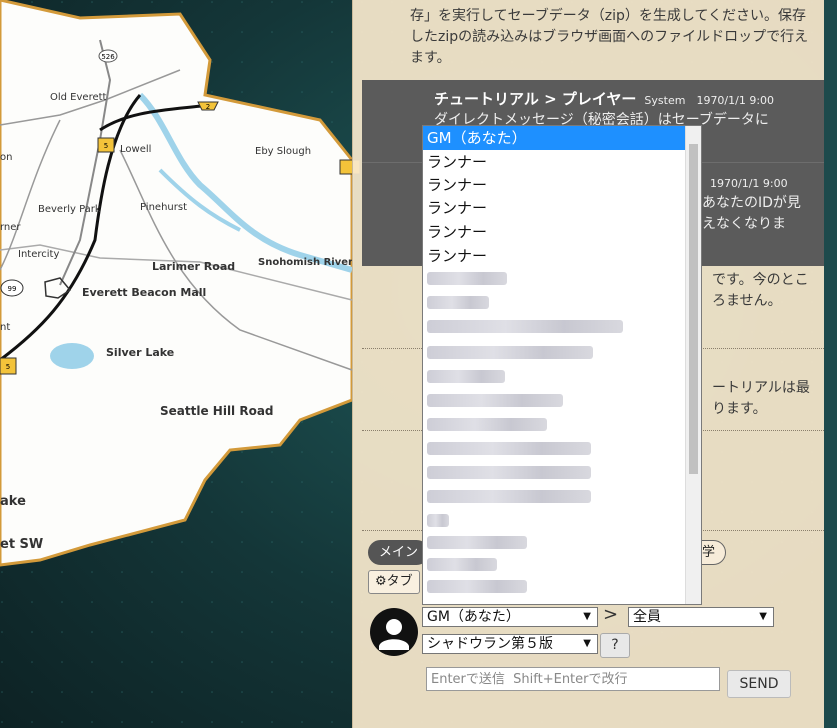  What do you see at coordinates (193, 266) in the screenshot?
I see `map-label: Larimer Road` at bounding box center [193, 266].